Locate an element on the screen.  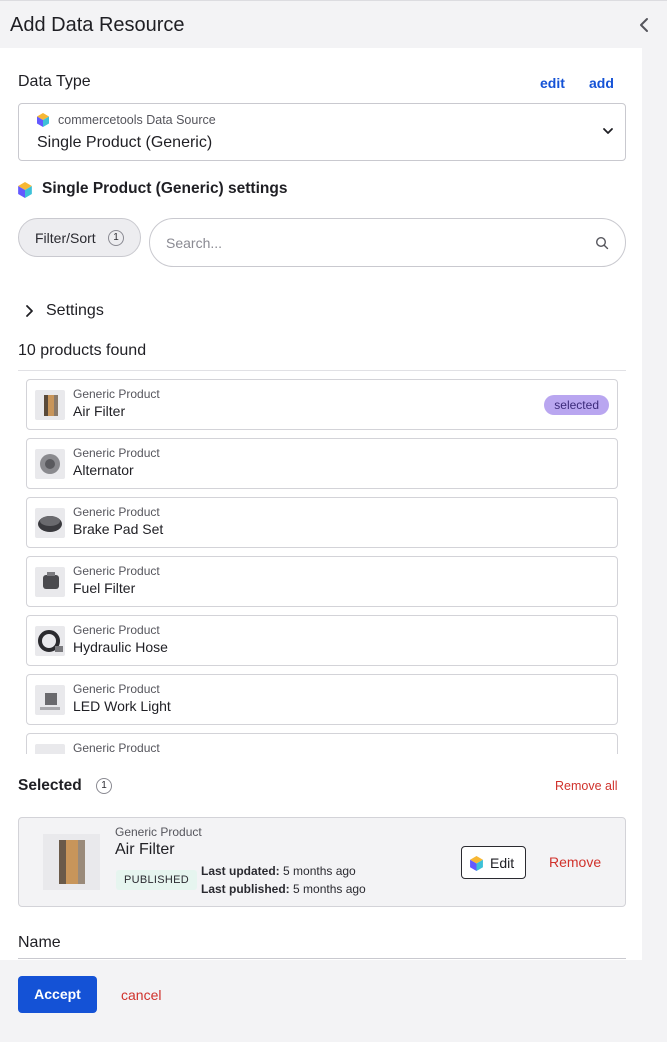
product-row: Generic Product Hydraulic Hose is located at coordinates (322, 640).